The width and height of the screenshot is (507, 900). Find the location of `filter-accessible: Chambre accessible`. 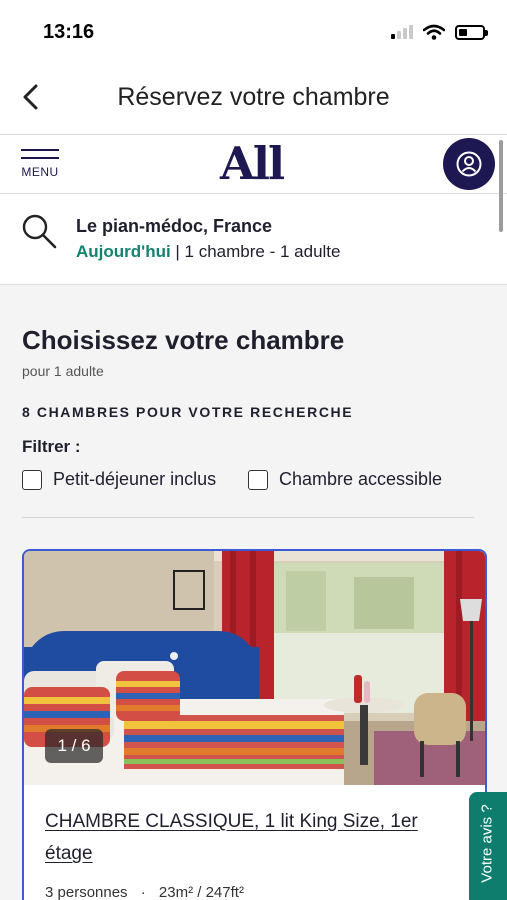

filter-accessible: Chambre accessible is located at coordinates (345, 479).